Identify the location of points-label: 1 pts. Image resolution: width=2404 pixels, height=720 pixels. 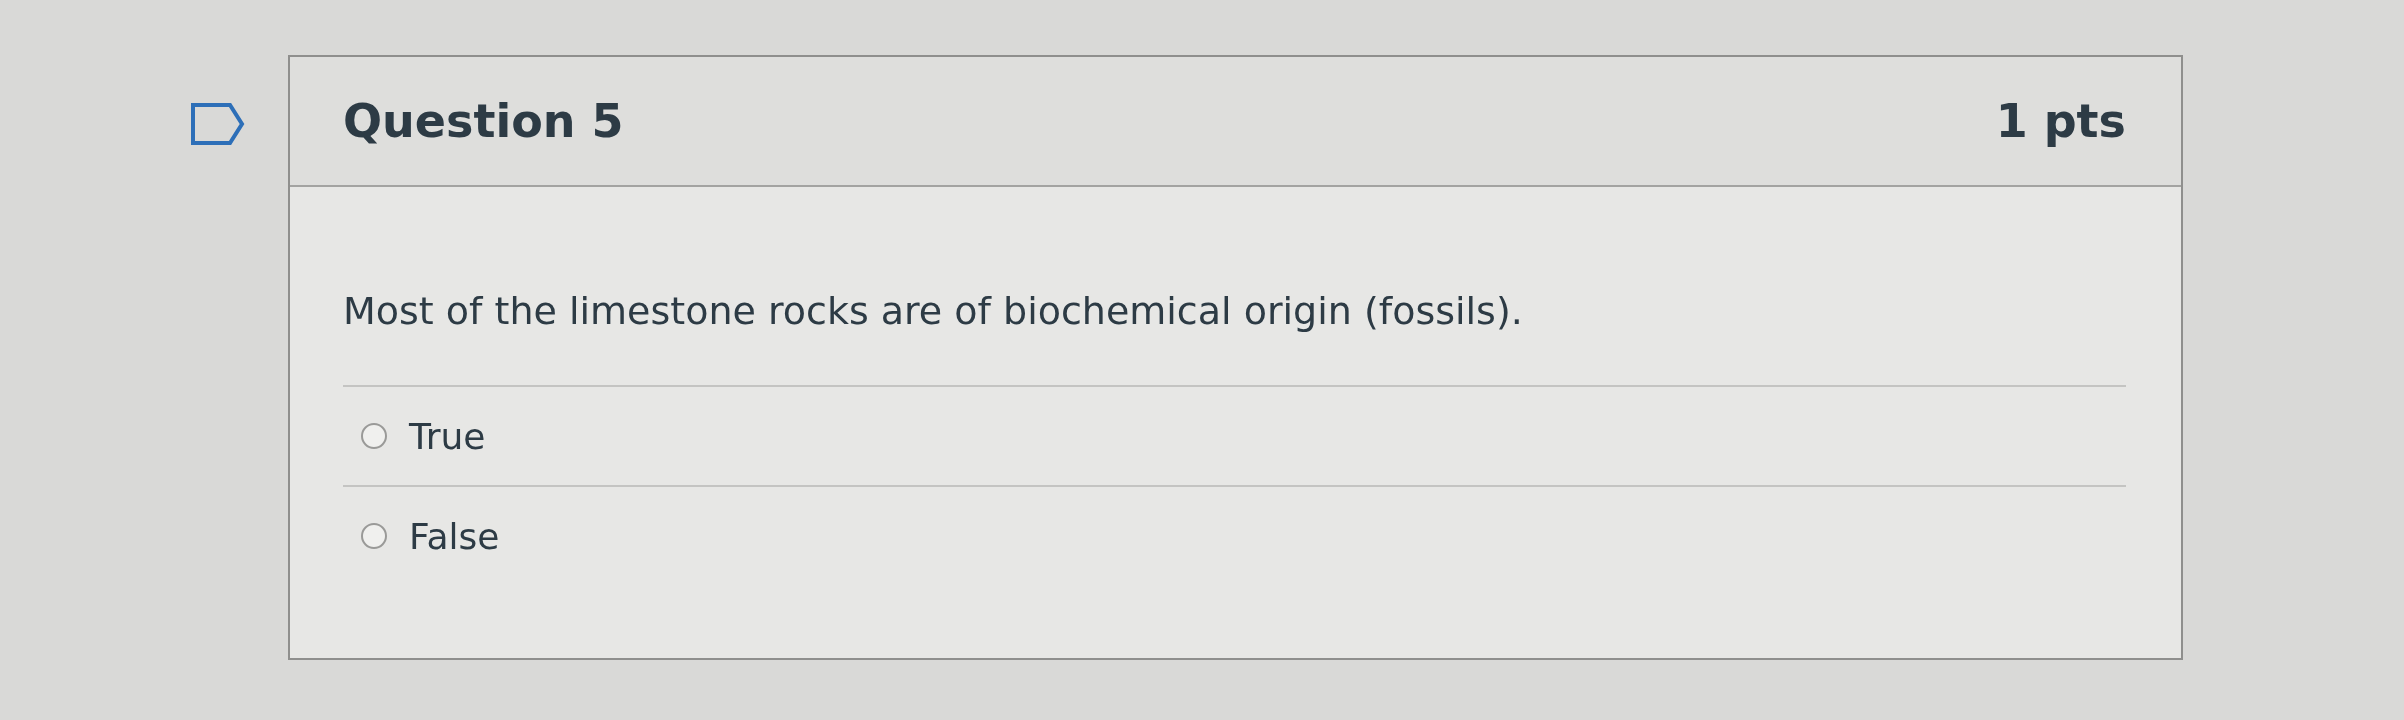
(2060, 121).